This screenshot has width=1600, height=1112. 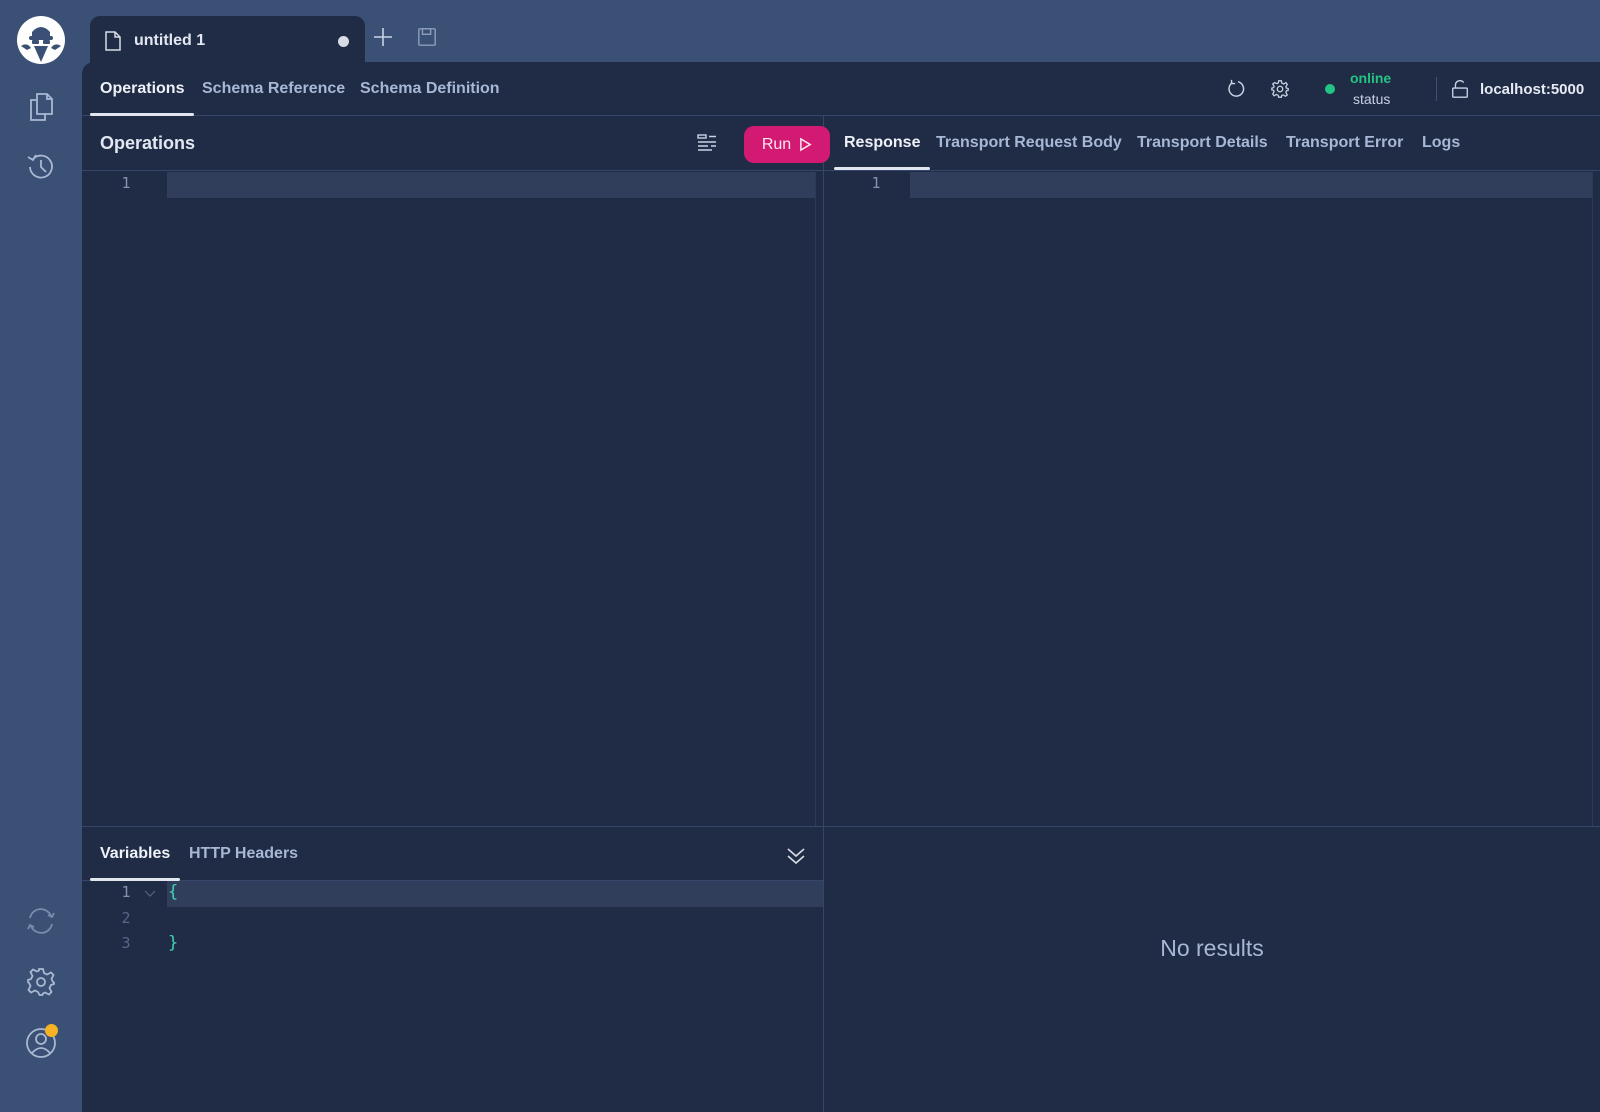 I want to click on unlock-icon, so click(x=1460, y=89).